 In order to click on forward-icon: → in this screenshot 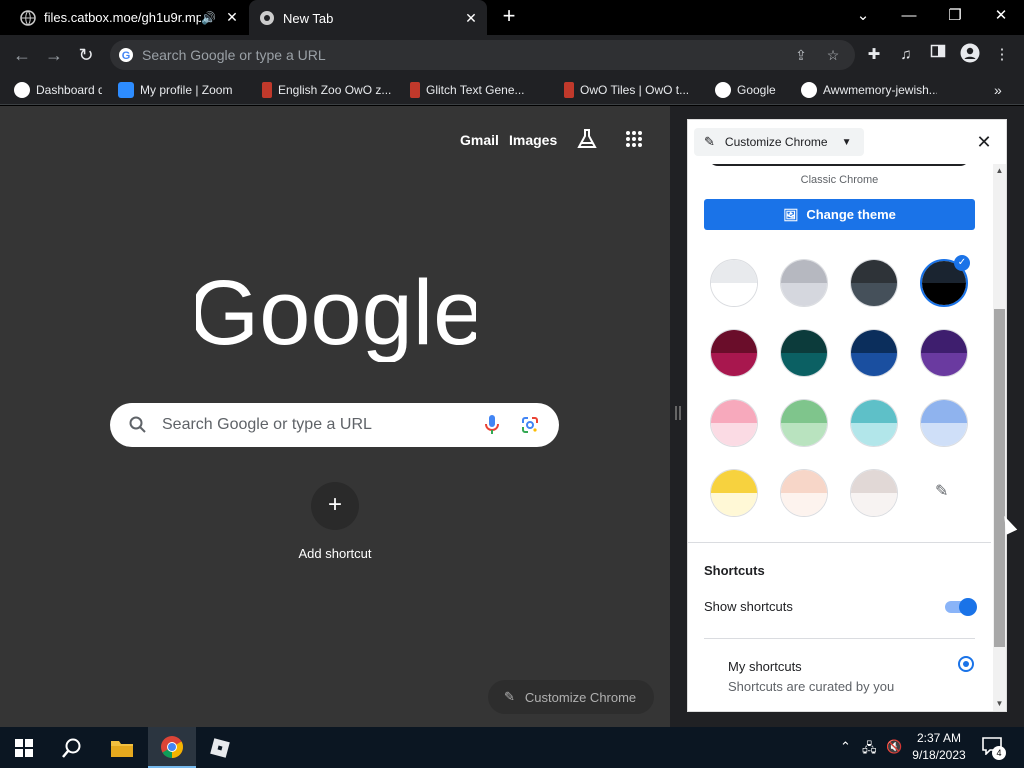, I will do `click(54, 55)`.